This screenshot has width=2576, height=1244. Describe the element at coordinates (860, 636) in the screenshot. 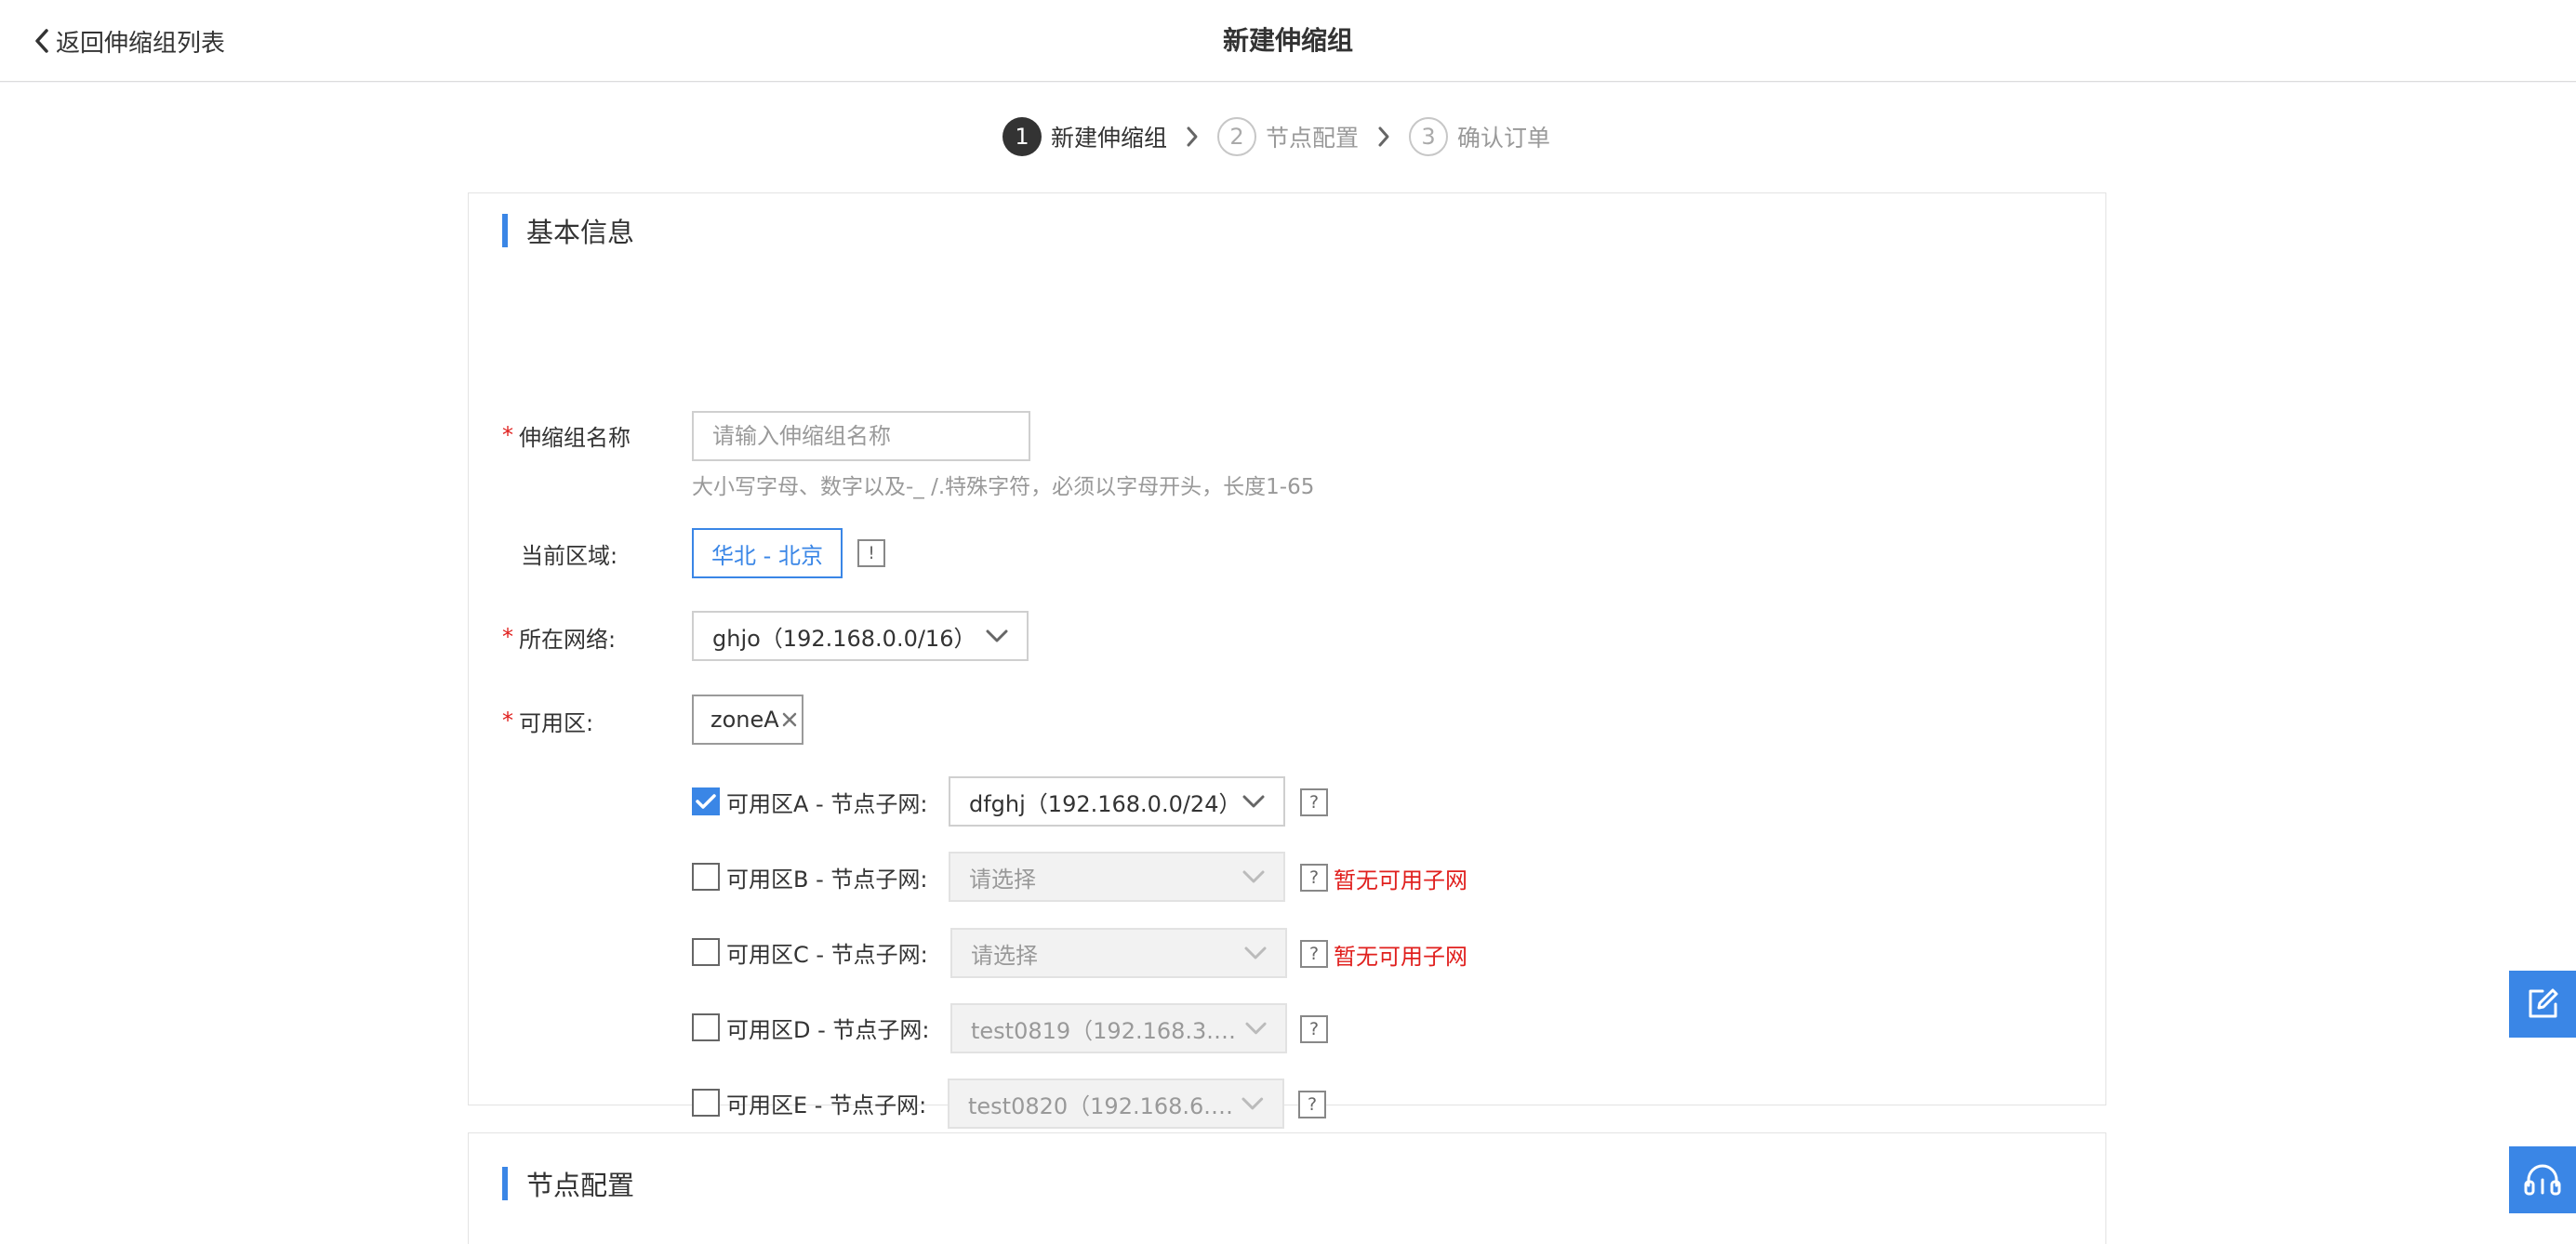

I see `network-select: ghjo（192.168.0.0/16）` at that location.